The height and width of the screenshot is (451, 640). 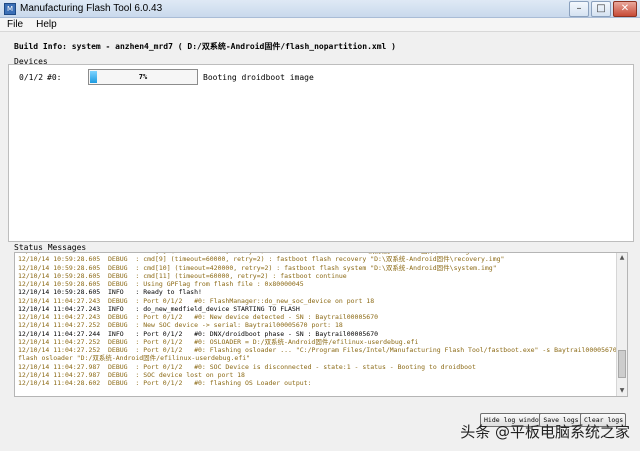 I want to click on flash-progress-bar: 7%, so click(x=143, y=77).